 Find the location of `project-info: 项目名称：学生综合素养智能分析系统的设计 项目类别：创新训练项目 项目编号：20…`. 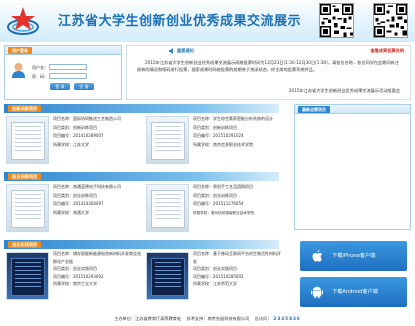

project-info: 项目名称：学生综合素养智能分析系统的设计 项目类别：创新训练项目 项目编号：20… is located at coordinates (237, 132).